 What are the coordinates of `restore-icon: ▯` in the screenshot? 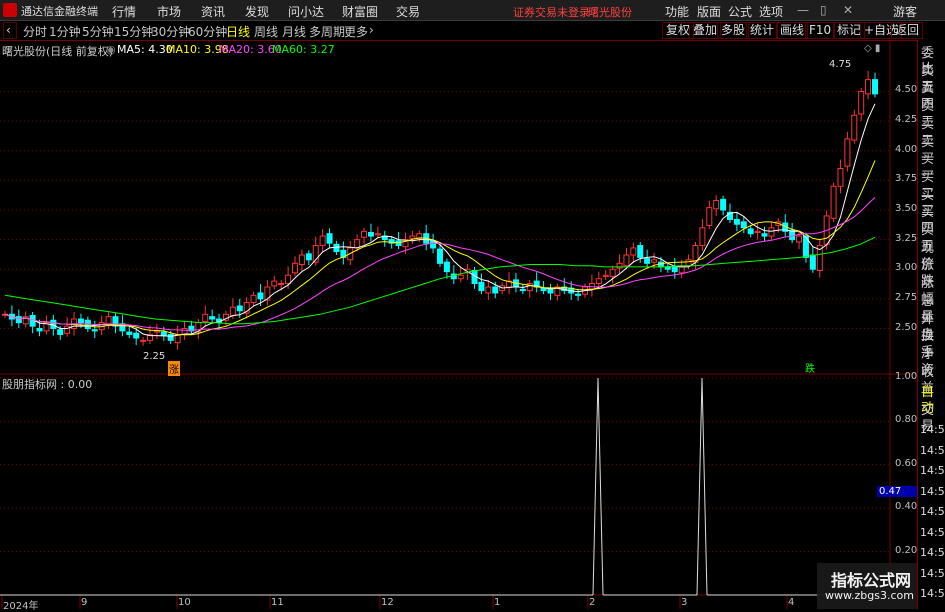 It's located at (823, 10).